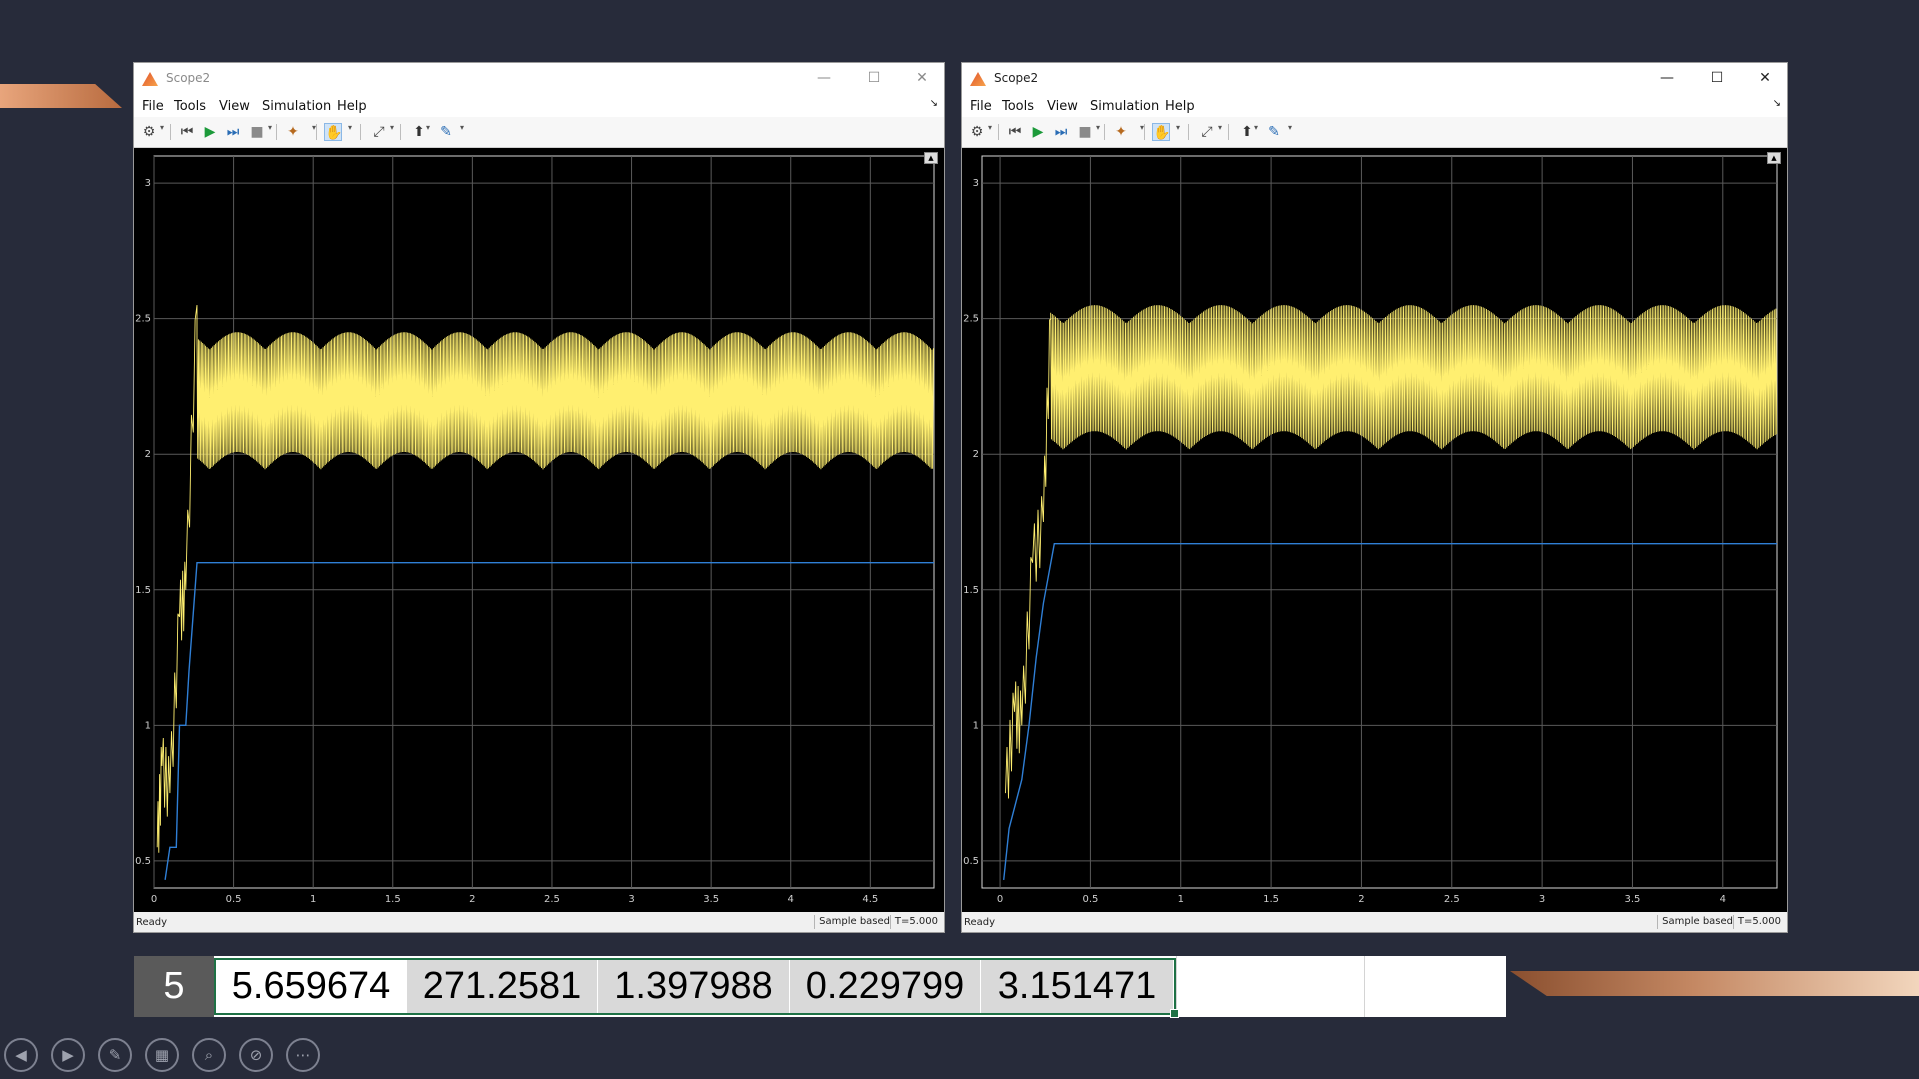 The height and width of the screenshot is (1079, 1919). Describe the element at coordinates (1000, 899) in the screenshot. I see `x-tick-label: 0` at that location.